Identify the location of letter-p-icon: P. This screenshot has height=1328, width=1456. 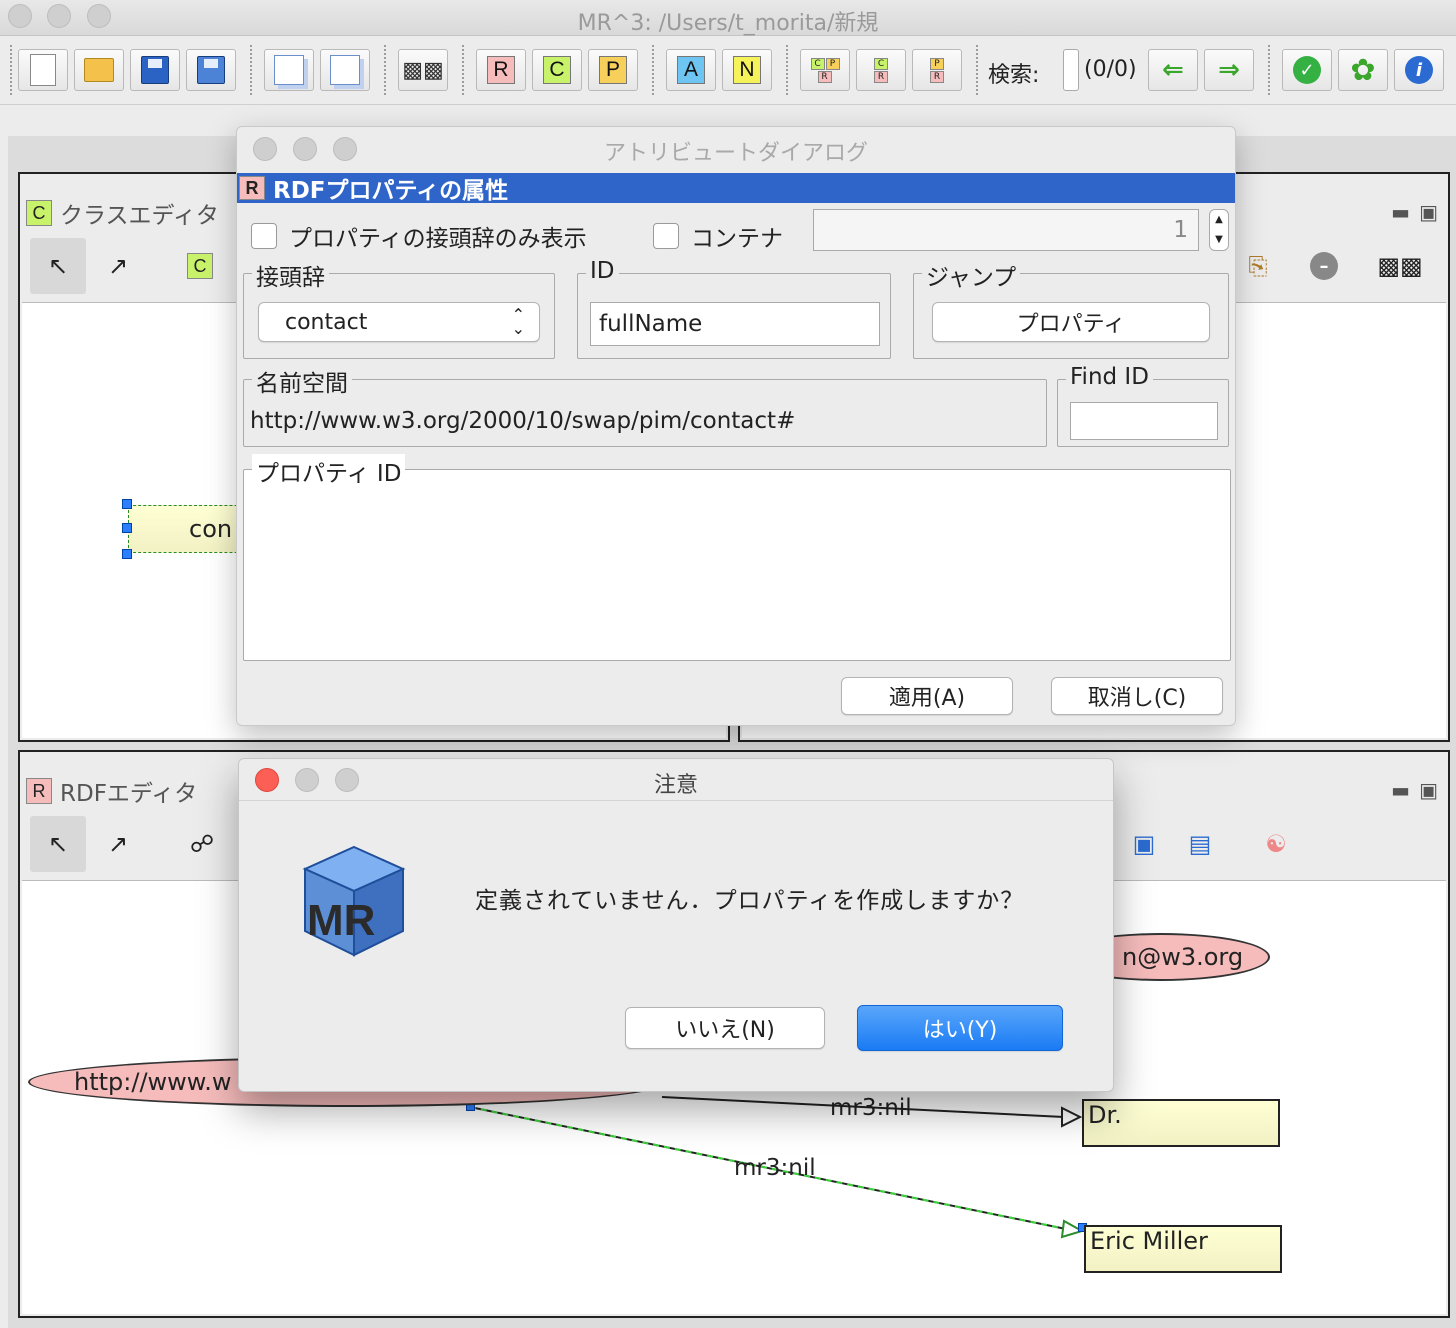
(613, 70).